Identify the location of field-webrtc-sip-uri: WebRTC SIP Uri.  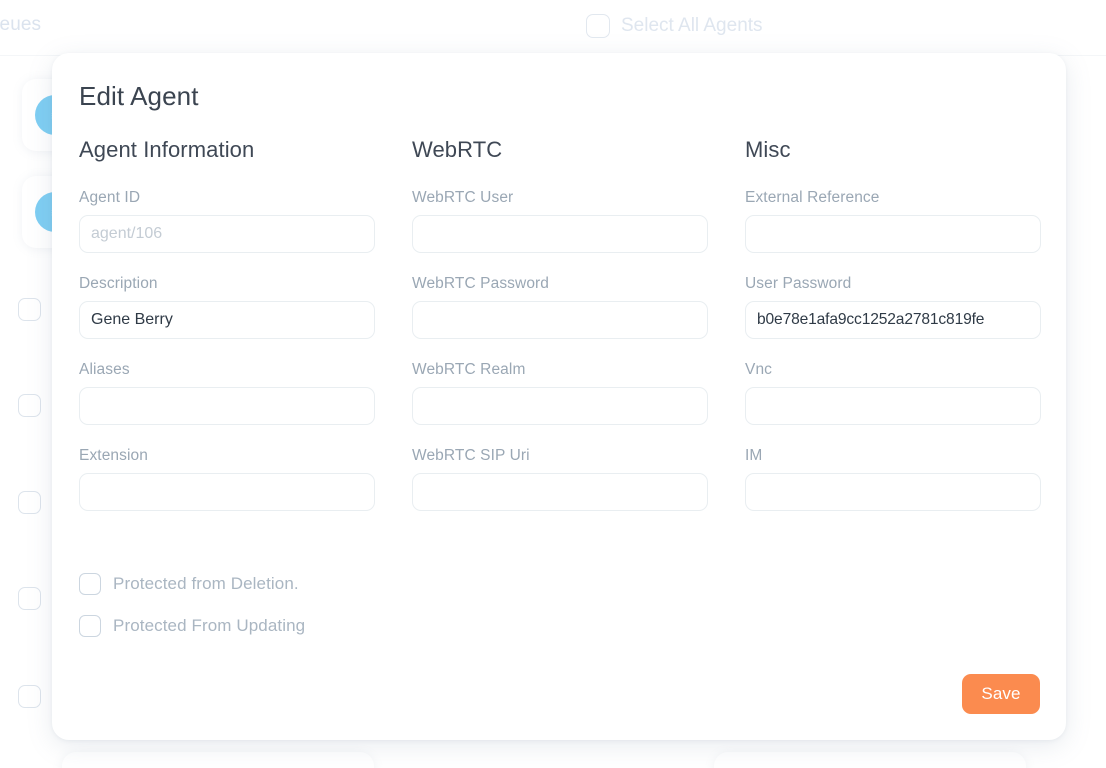
(560, 479).